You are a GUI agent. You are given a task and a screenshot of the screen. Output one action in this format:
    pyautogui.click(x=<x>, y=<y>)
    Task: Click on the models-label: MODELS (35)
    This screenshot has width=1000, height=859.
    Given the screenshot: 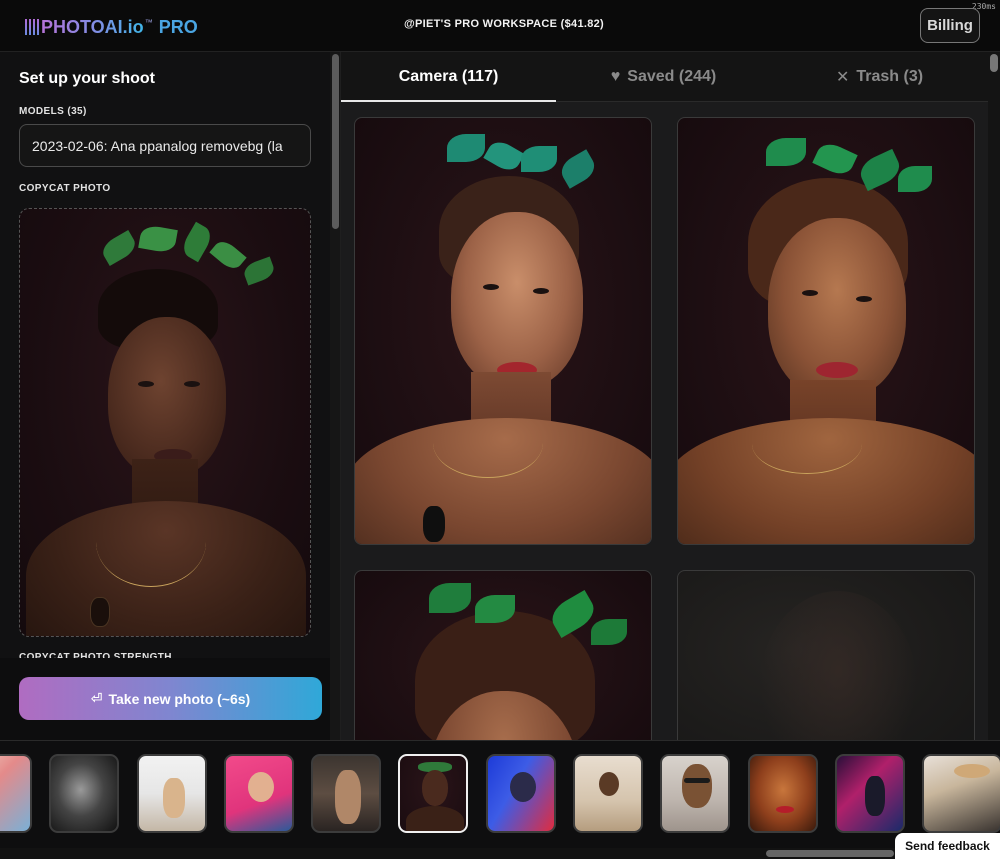 What is the action you would take?
    pyautogui.click(x=53, y=111)
    